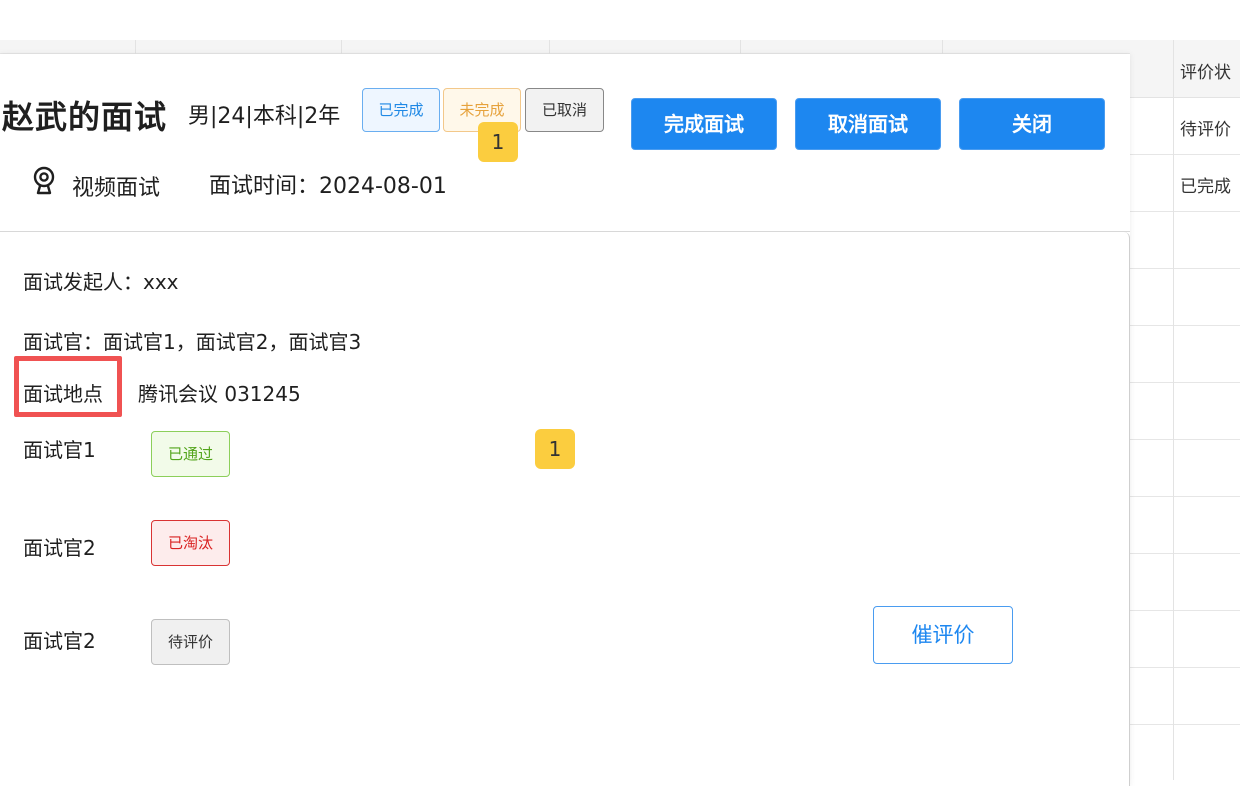 The image size is (1240, 786). Describe the element at coordinates (190, 454) in the screenshot. I see `evaluation-status-passed: 已通过` at that location.